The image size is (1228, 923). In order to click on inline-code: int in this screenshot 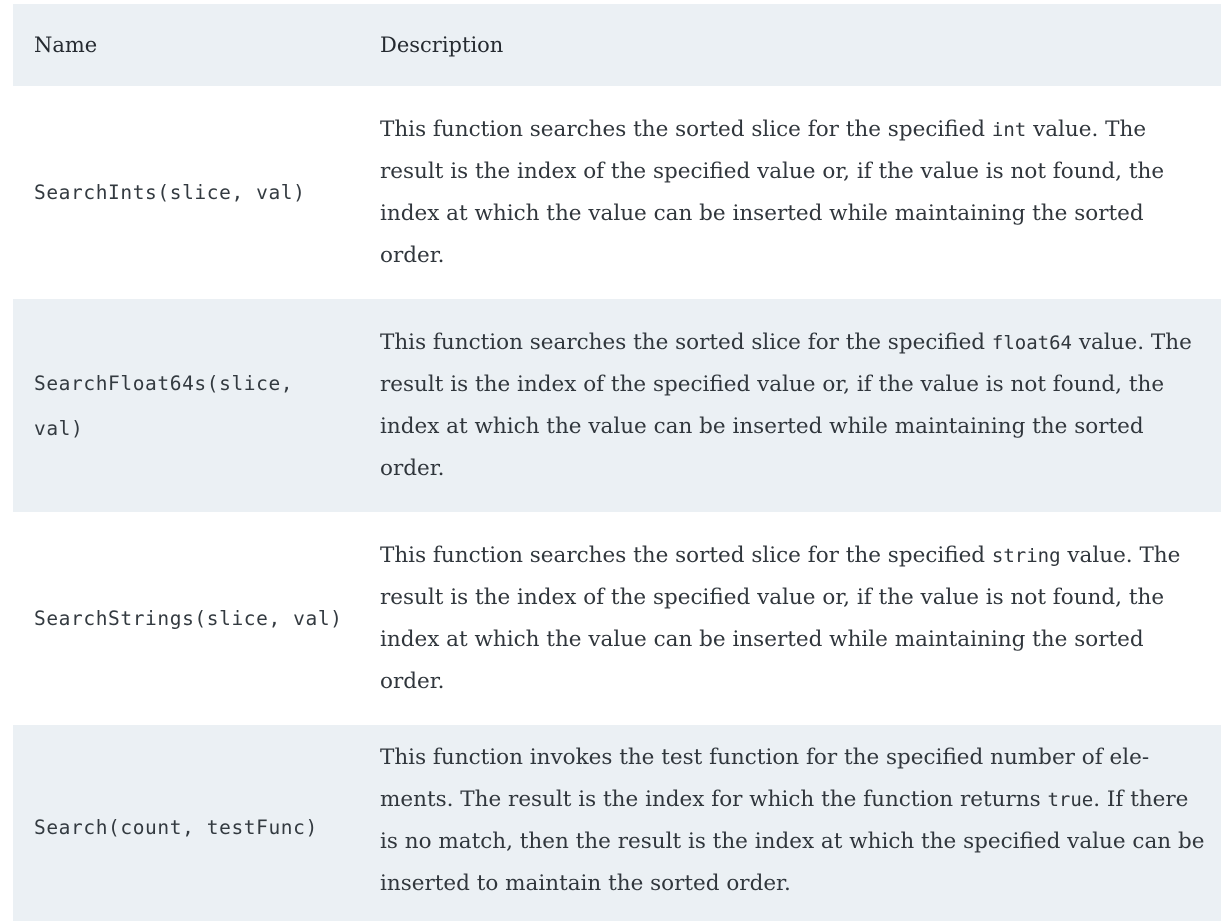, I will do `click(1009, 129)`.